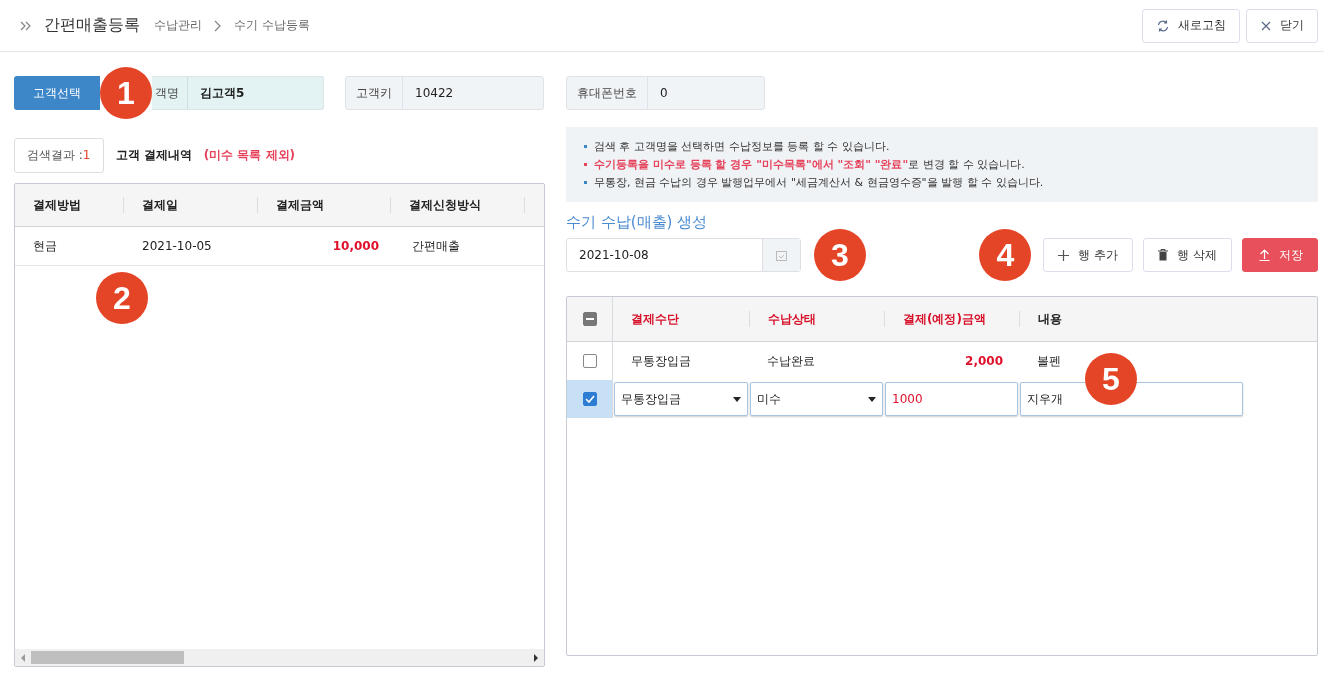 Image resolution: width=1324 pixels, height=691 pixels. Describe the element at coordinates (26, 25) in the screenshot. I see `double-chevron-icon` at that location.